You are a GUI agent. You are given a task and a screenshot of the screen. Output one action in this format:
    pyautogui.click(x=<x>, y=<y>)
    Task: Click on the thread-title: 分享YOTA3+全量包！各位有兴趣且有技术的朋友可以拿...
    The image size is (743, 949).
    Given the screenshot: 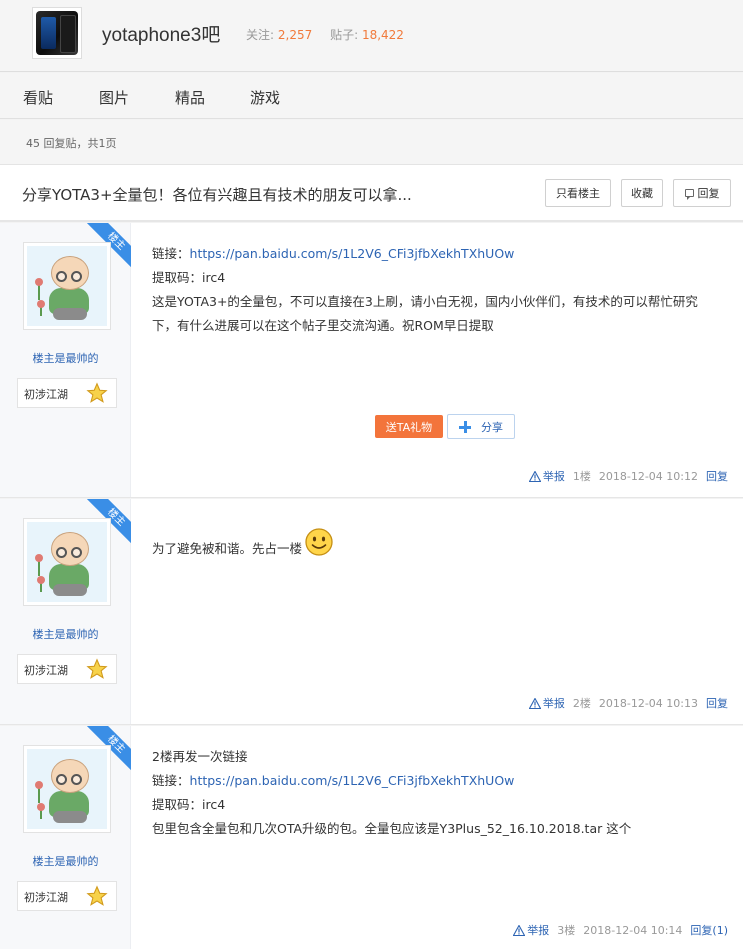 What is the action you would take?
    pyautogui.click(x=217, y=195)
    